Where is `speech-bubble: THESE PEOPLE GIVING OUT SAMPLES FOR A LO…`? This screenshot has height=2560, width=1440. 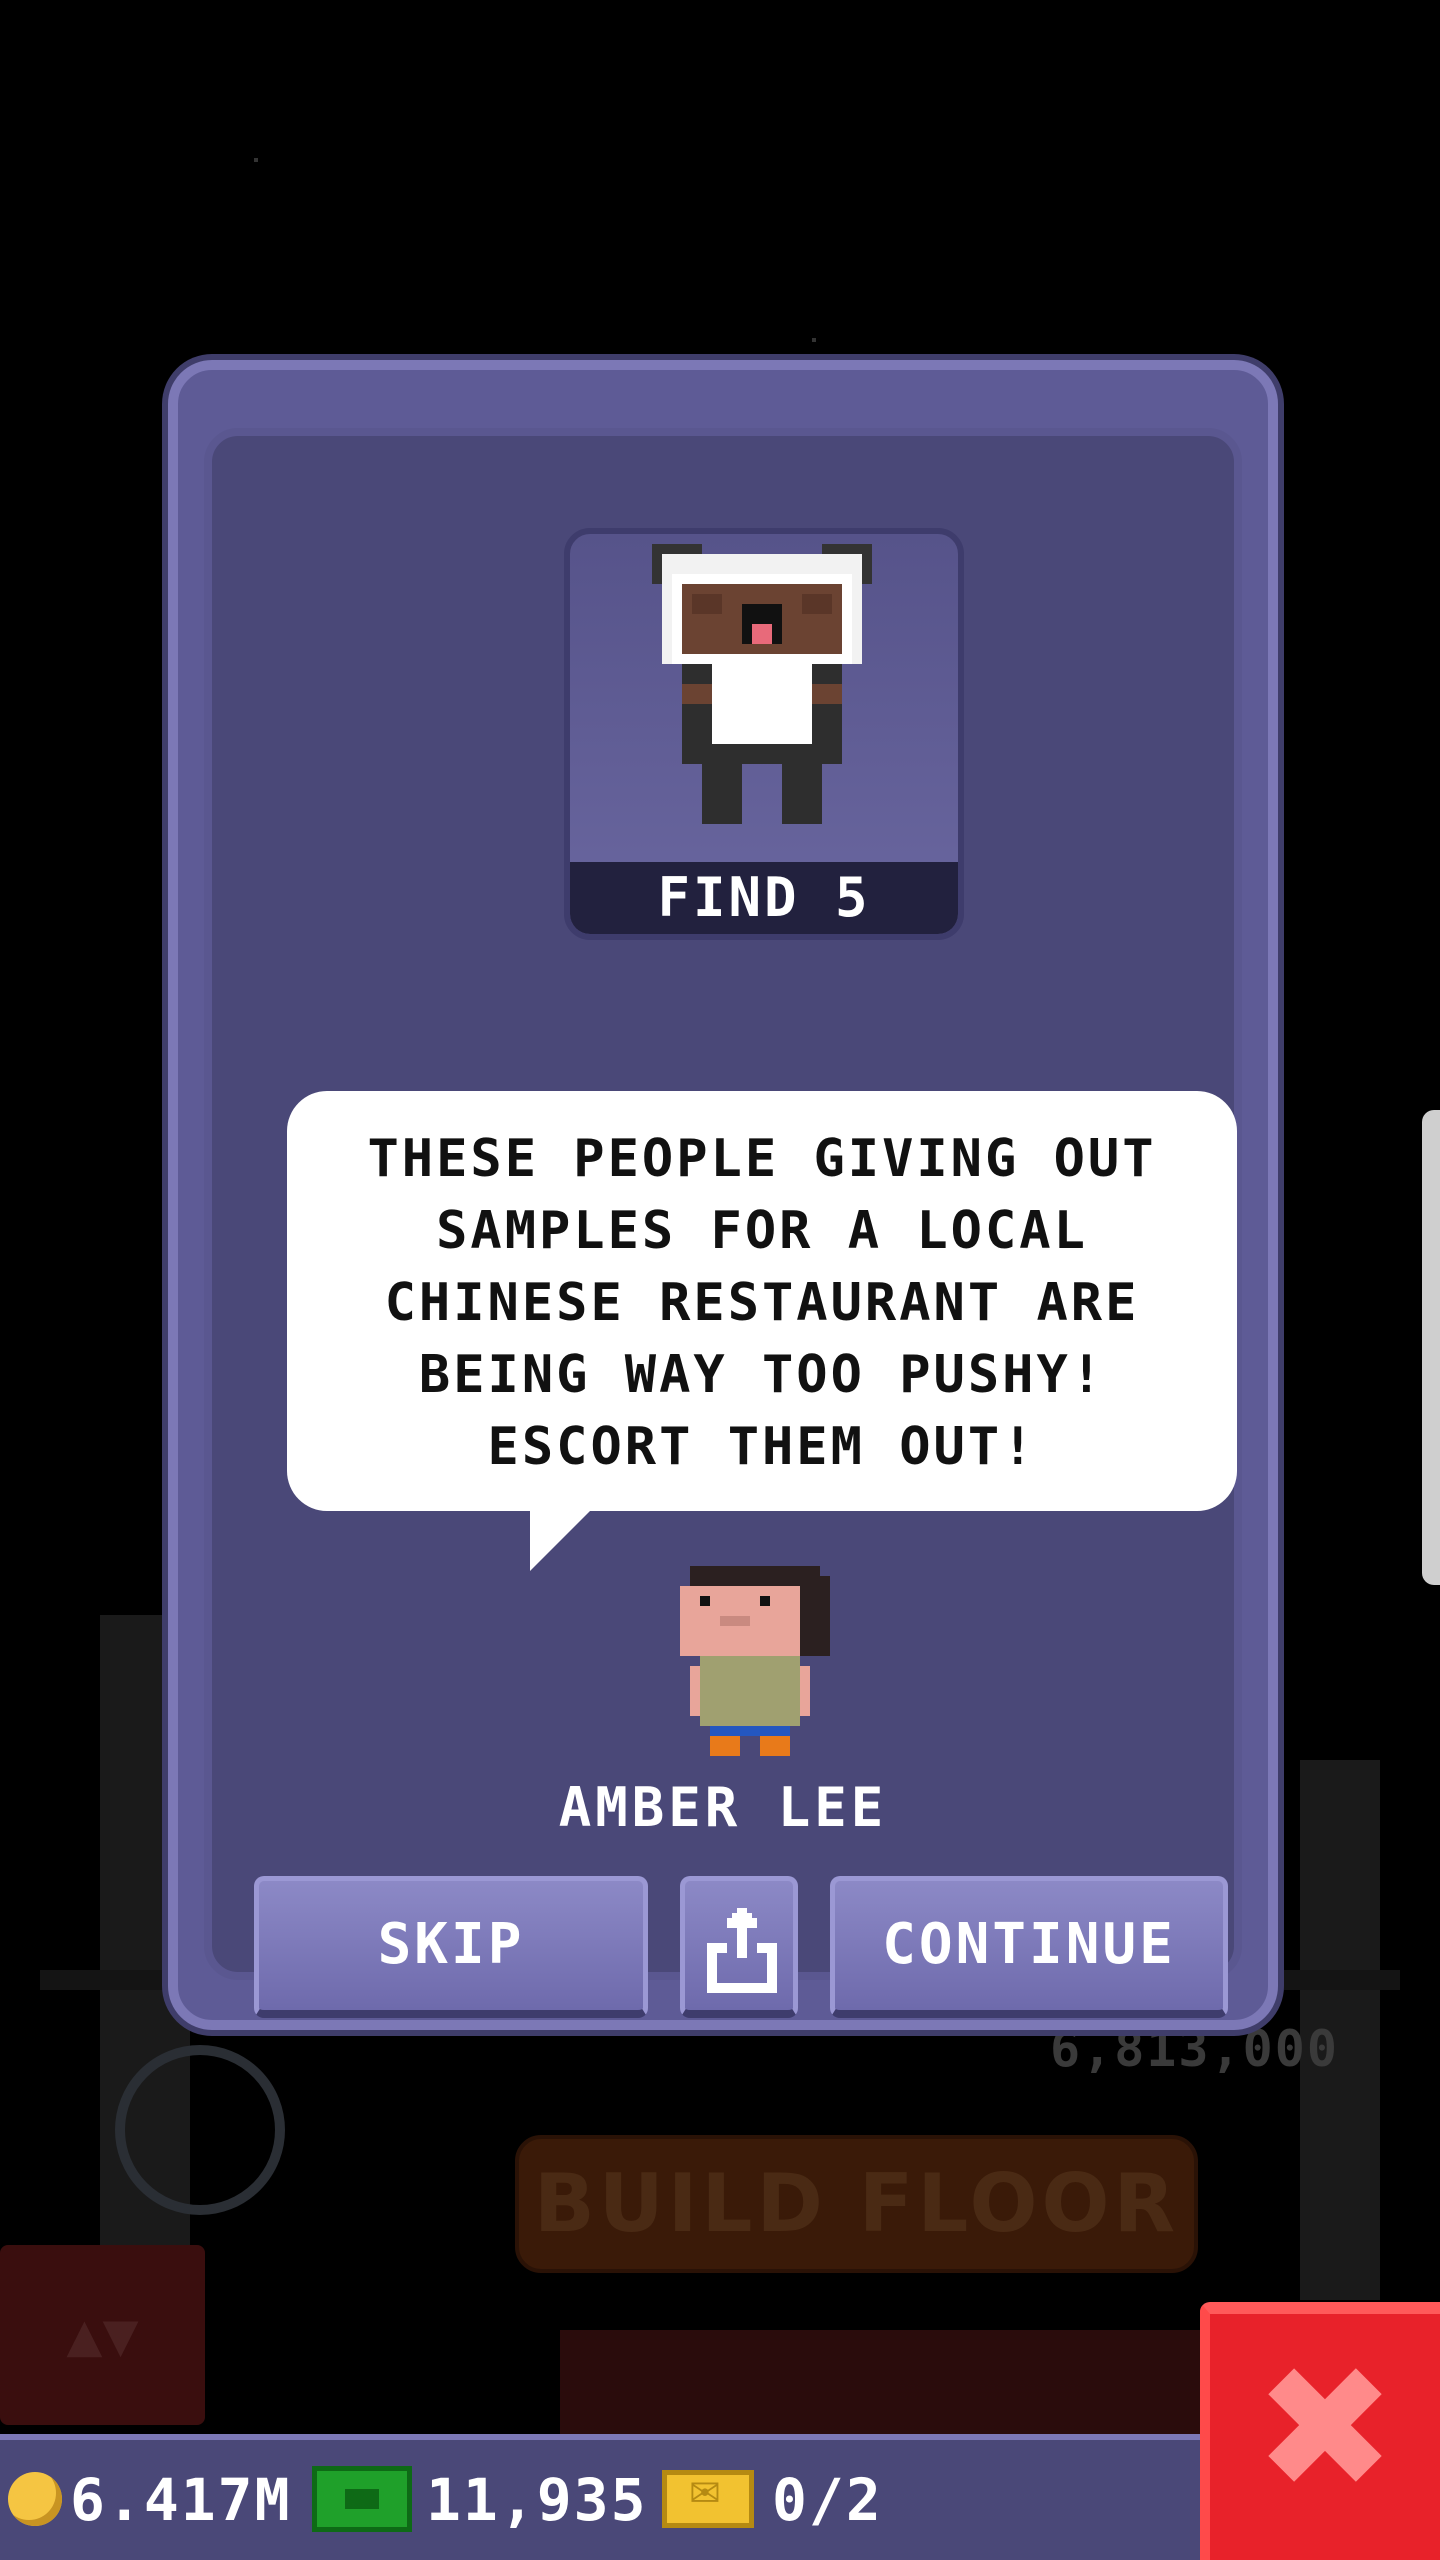 speech-bubble: THESE PEOPLE GIVING OUT SAMPLES FOR A LO… is located at coordinates (762, 1301).